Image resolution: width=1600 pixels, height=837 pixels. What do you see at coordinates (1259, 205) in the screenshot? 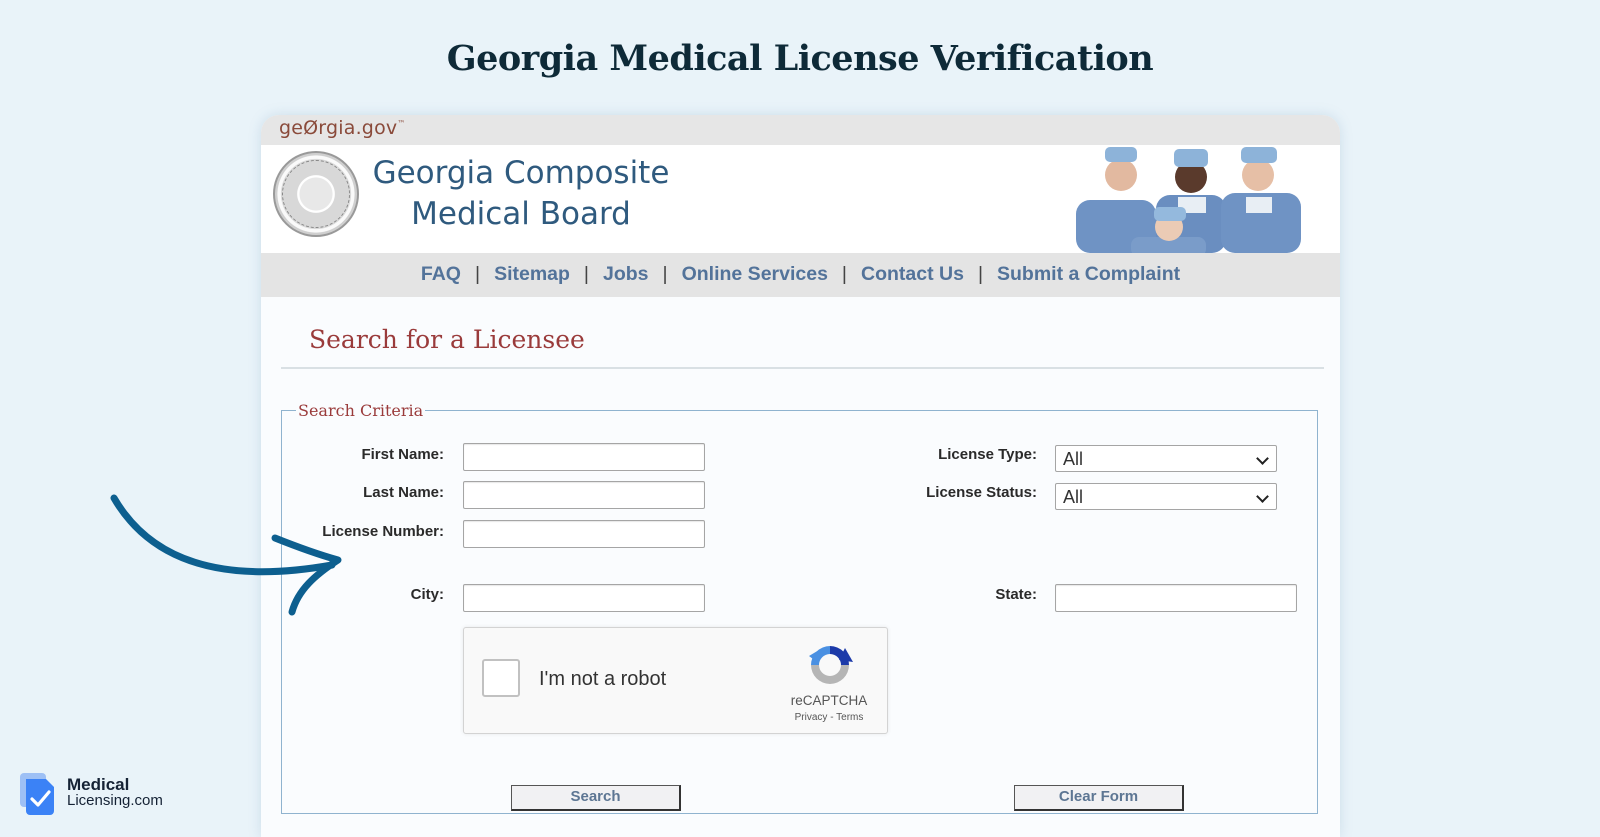
I see `doctor-mask` at bounding box center [1259, 205].